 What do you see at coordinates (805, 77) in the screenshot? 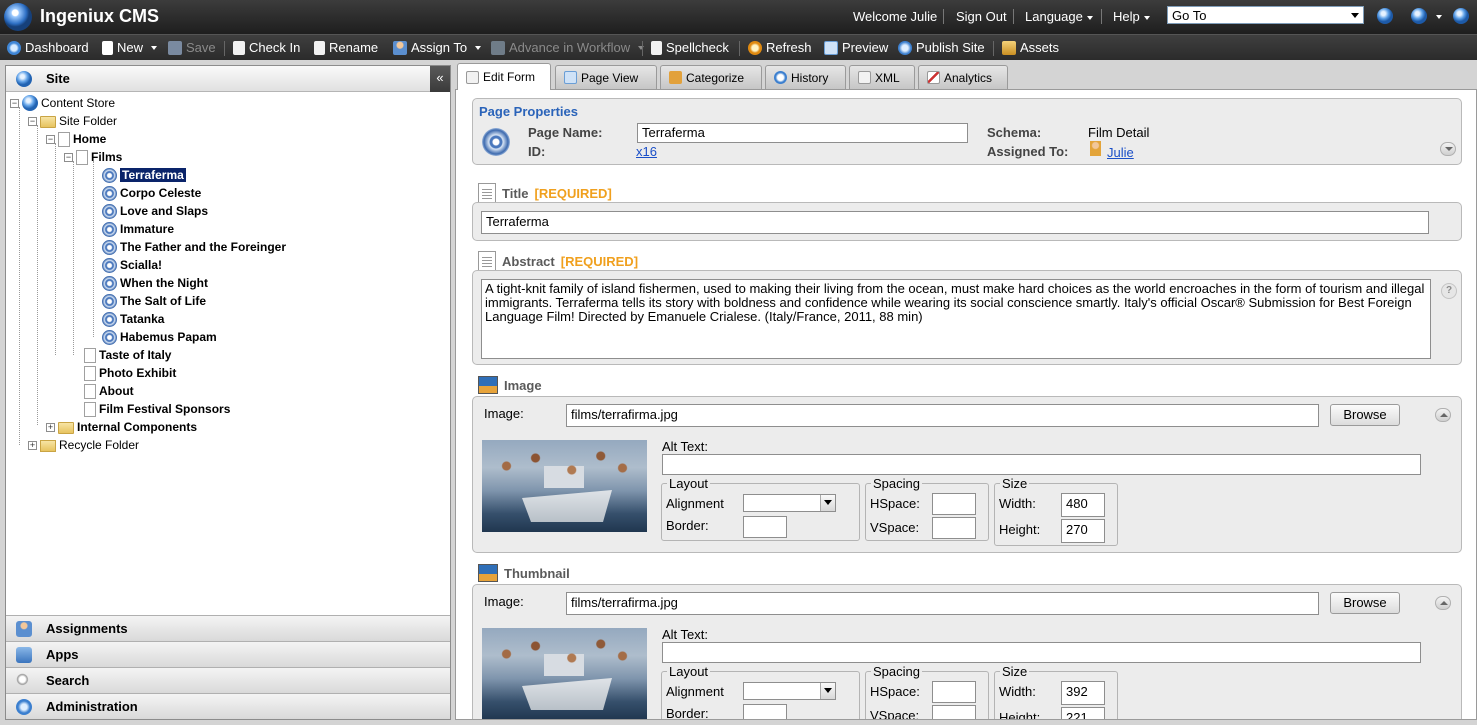
I see `tab-history: History` at bounding box center [805, 77].